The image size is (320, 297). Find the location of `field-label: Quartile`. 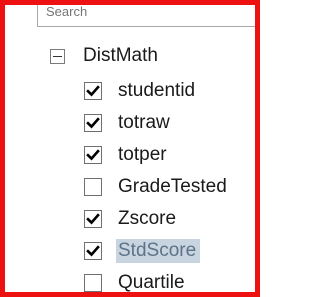

field-label: Quartile is located at coordinates (152, 281).